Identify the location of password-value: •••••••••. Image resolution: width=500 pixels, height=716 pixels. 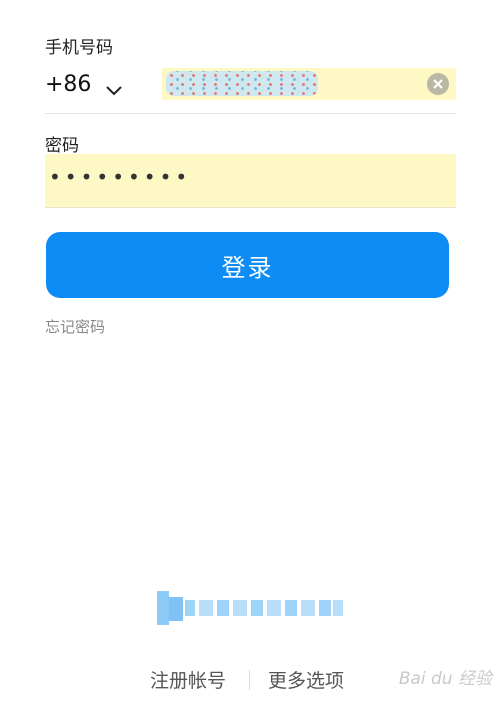
(120, 177).